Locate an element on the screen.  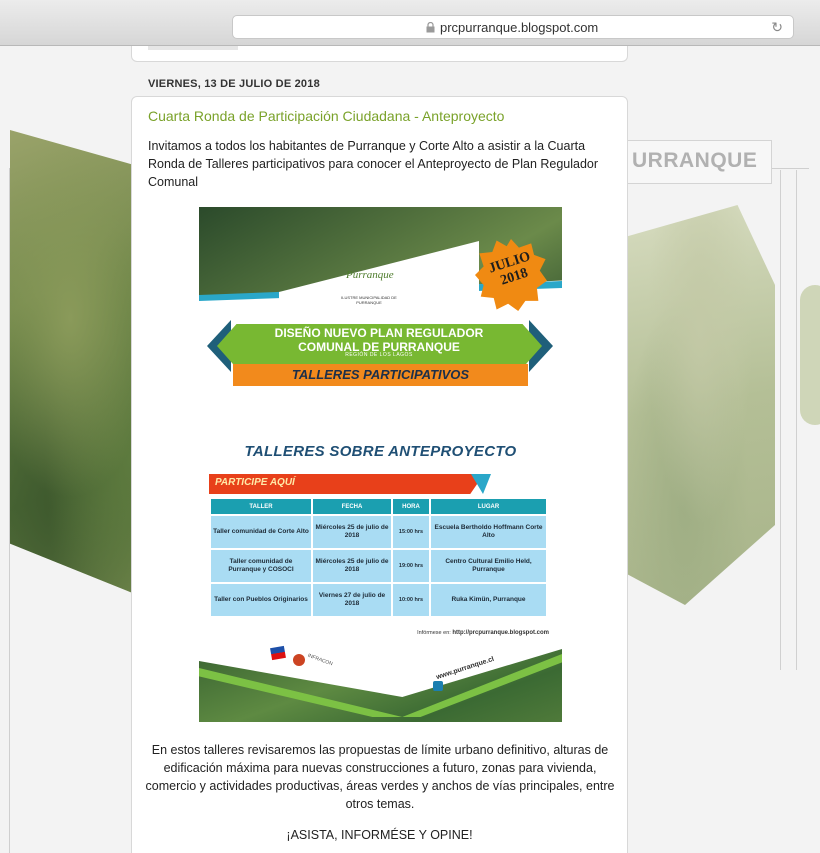
post-date: VIERNES, 13 DE JULIO DE 2018 is located at coordinates (234, 84).